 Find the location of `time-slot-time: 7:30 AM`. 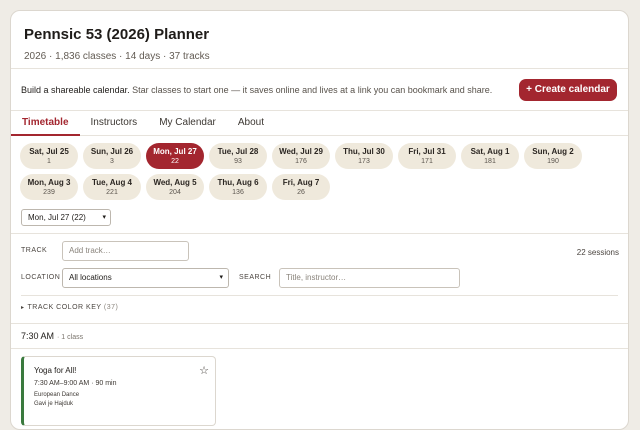

time-slot-time: 7:30 AM is located at coordinates (38, 336).